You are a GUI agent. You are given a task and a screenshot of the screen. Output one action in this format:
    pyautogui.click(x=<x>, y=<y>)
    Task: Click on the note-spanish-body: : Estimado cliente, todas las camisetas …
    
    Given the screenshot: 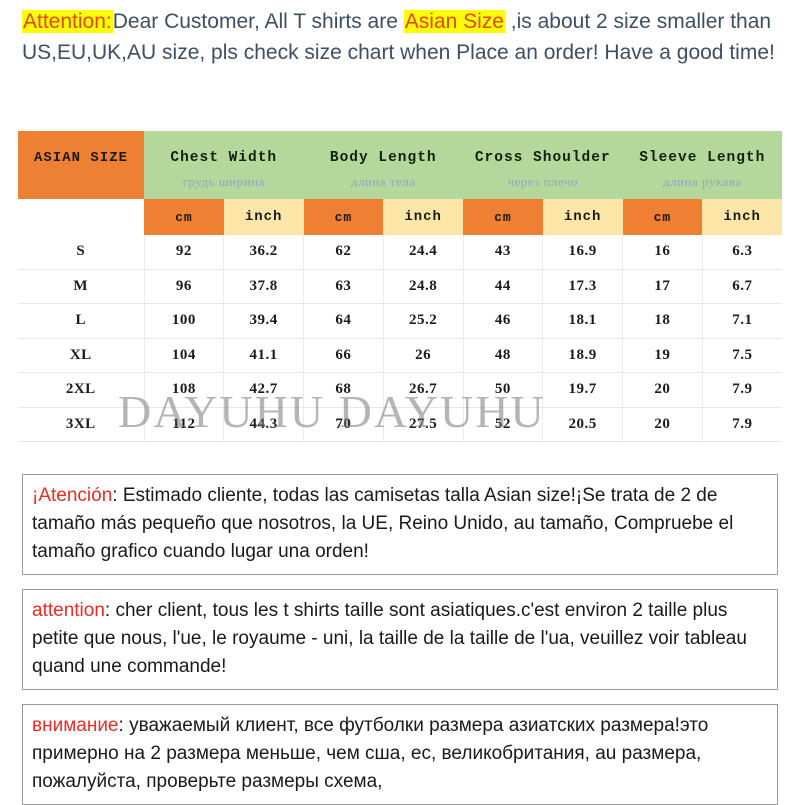 What is the action you would take?
    pyautogui.click(x=383, y=523)
    